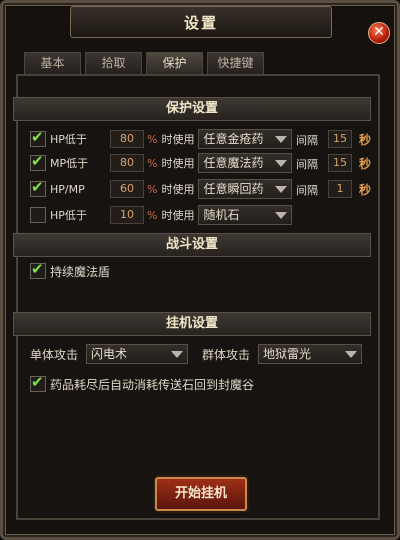  I want to click on dropdown-value: 地狱雷光, so click(287, 354).